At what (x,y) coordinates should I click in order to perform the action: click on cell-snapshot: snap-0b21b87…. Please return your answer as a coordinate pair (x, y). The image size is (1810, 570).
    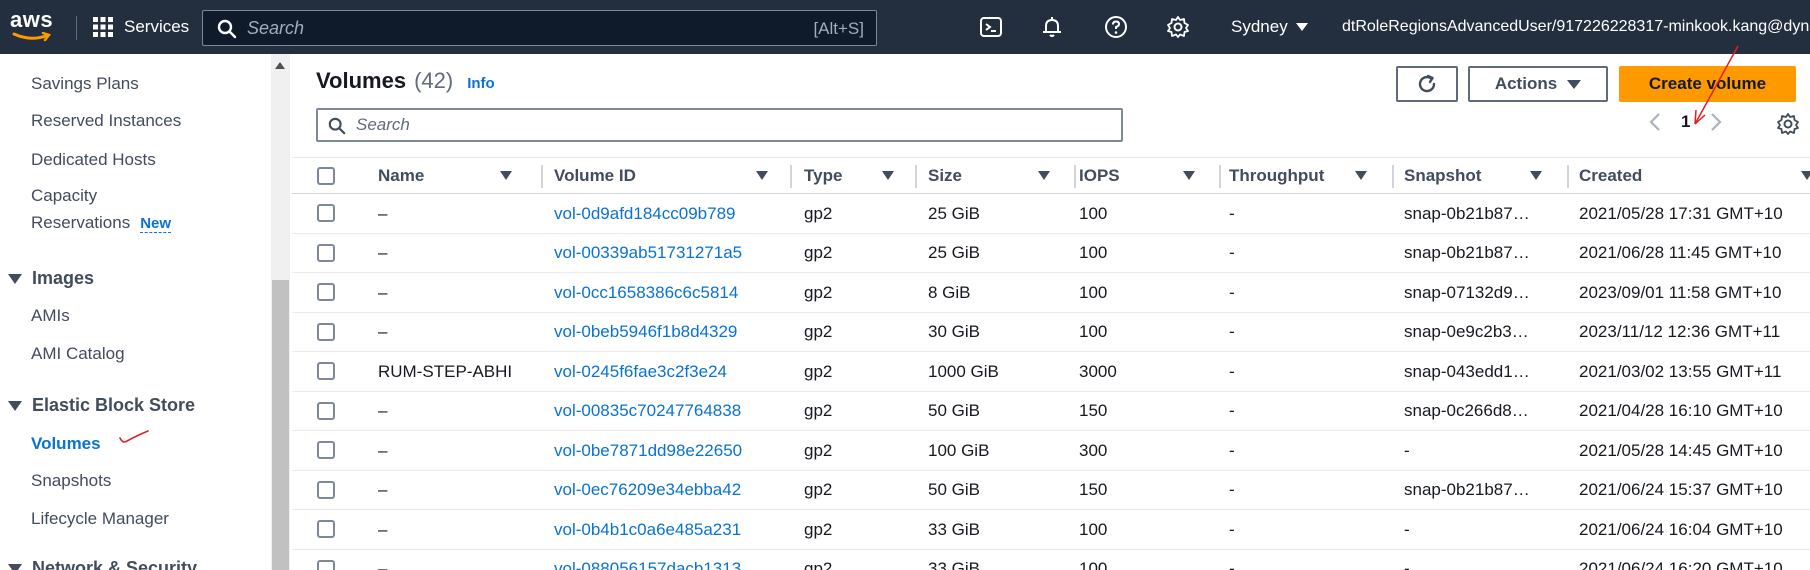
    Looking at the image, I should click on (1467, 489).